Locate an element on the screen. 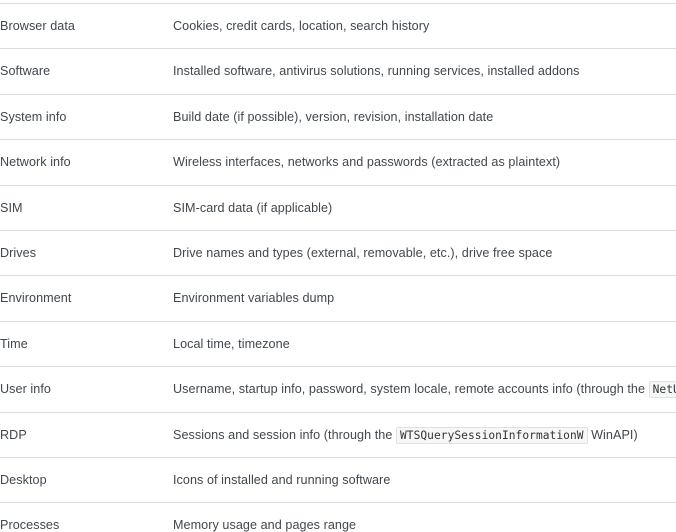  description-text: Memory usage and pages range is located at coordinates (265, 525).